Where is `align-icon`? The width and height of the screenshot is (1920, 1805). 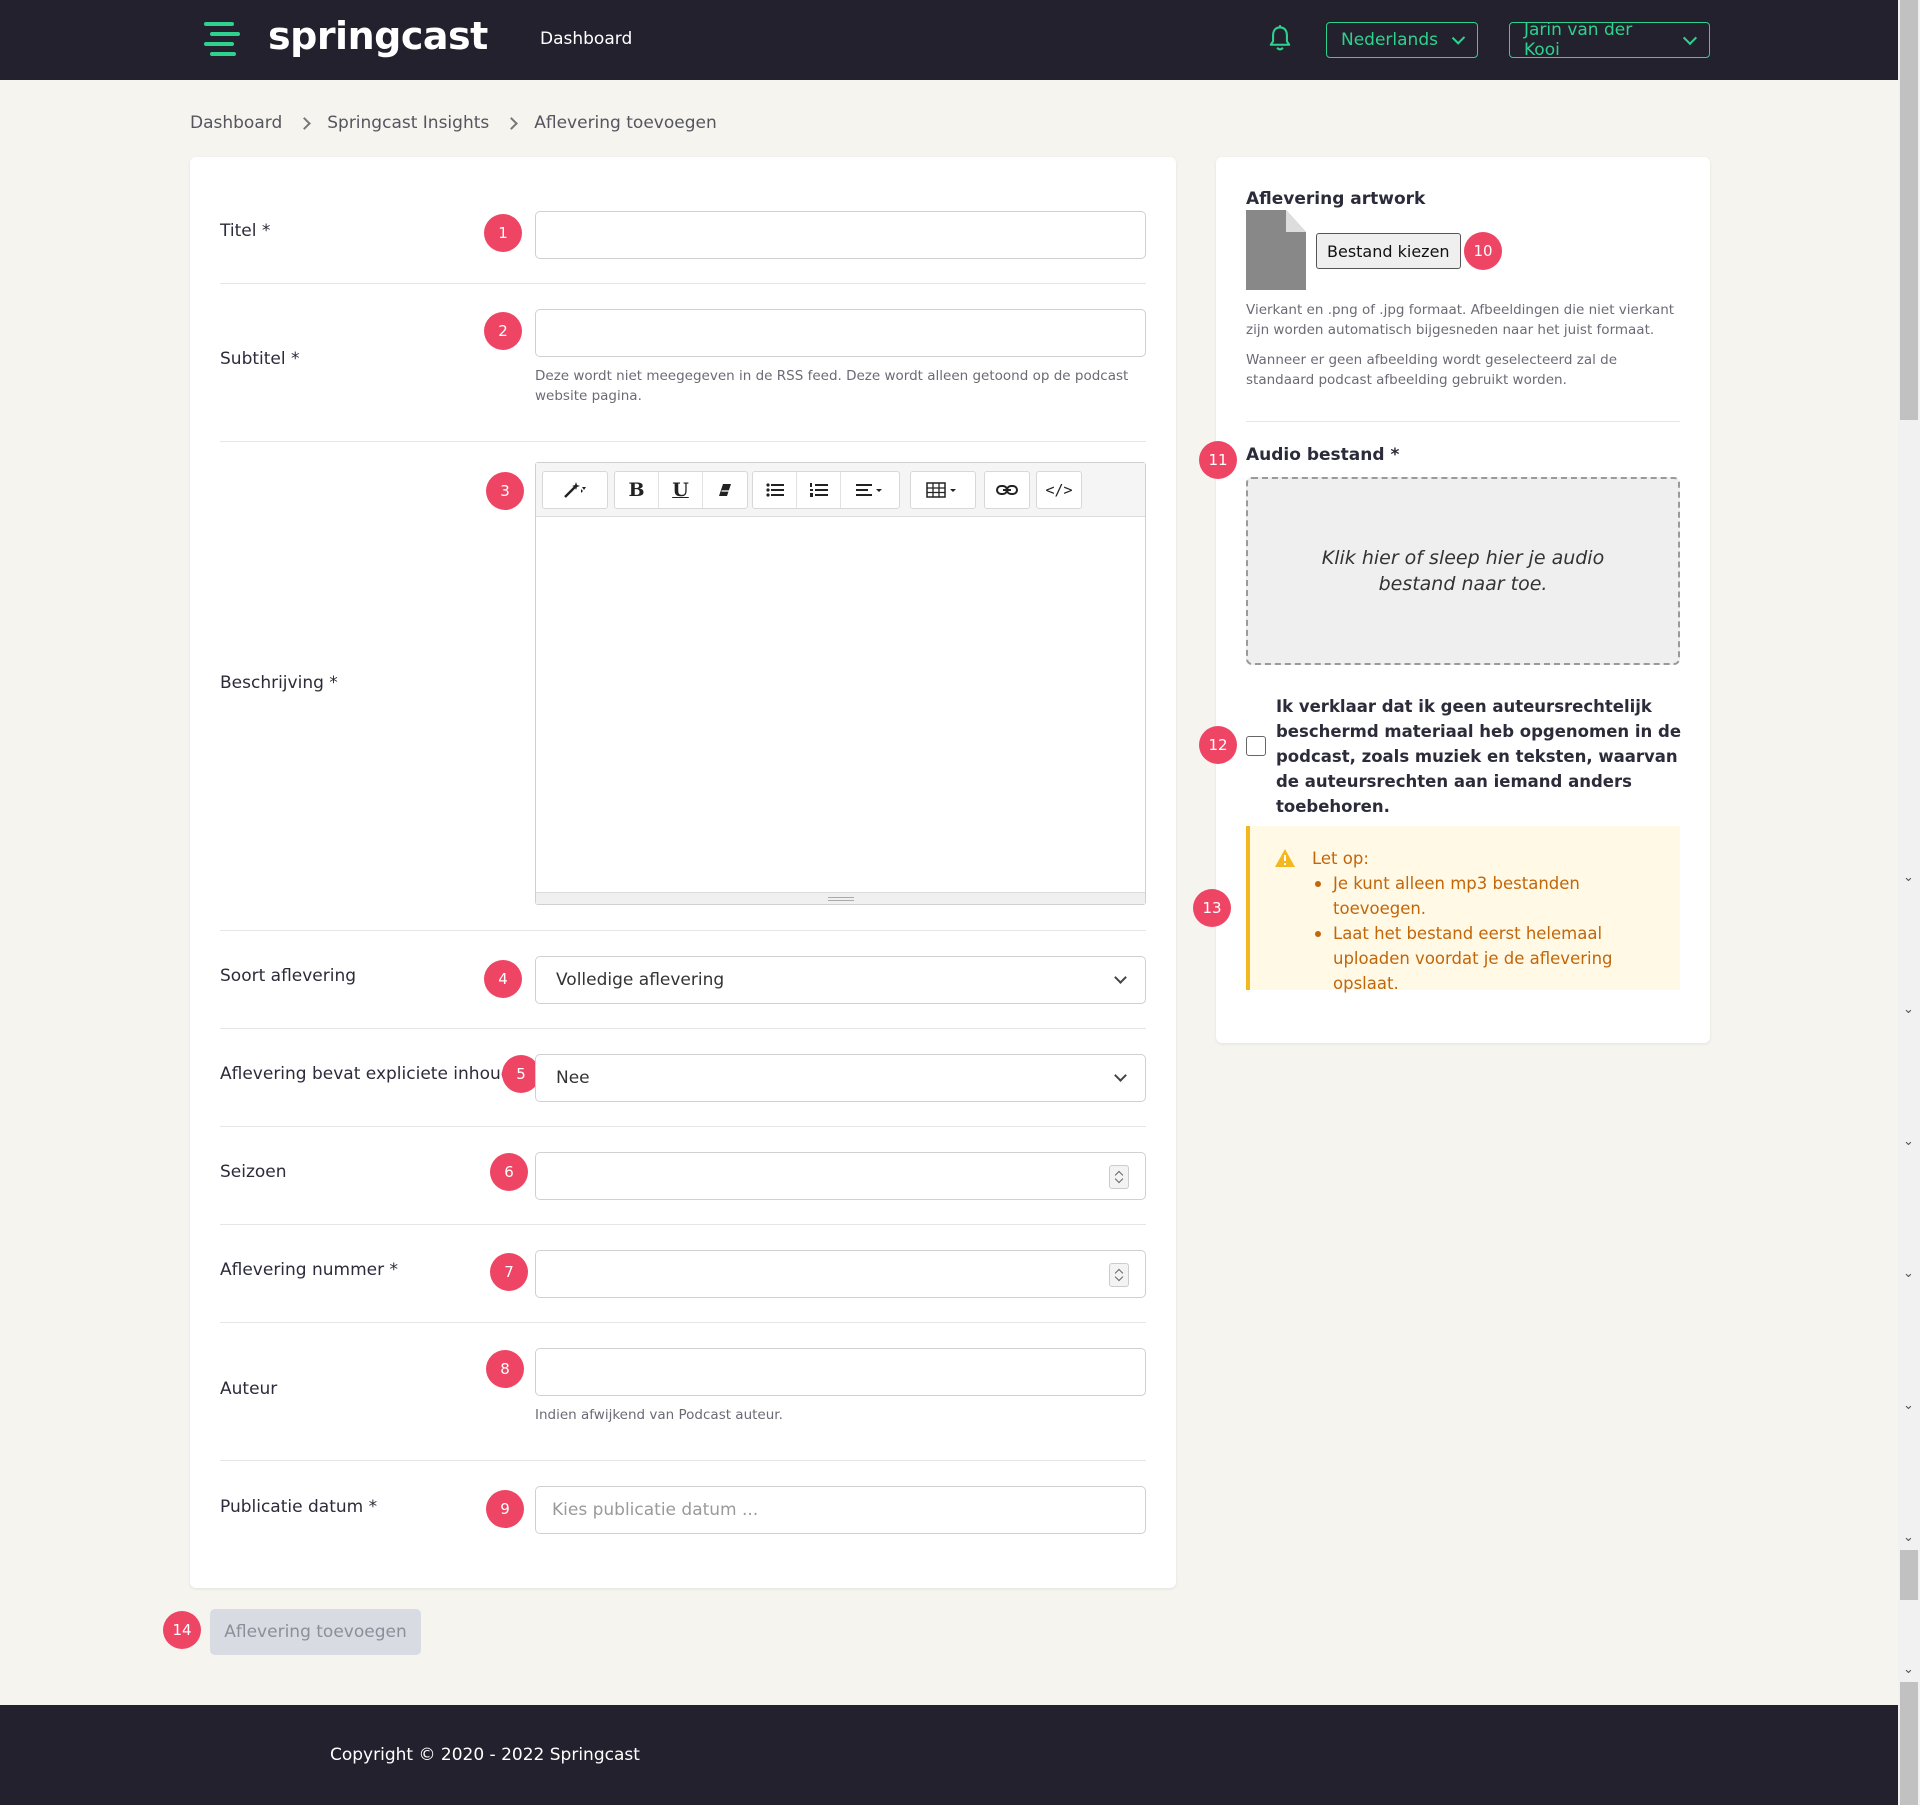 align-icon is located at coordinates (870, 490).